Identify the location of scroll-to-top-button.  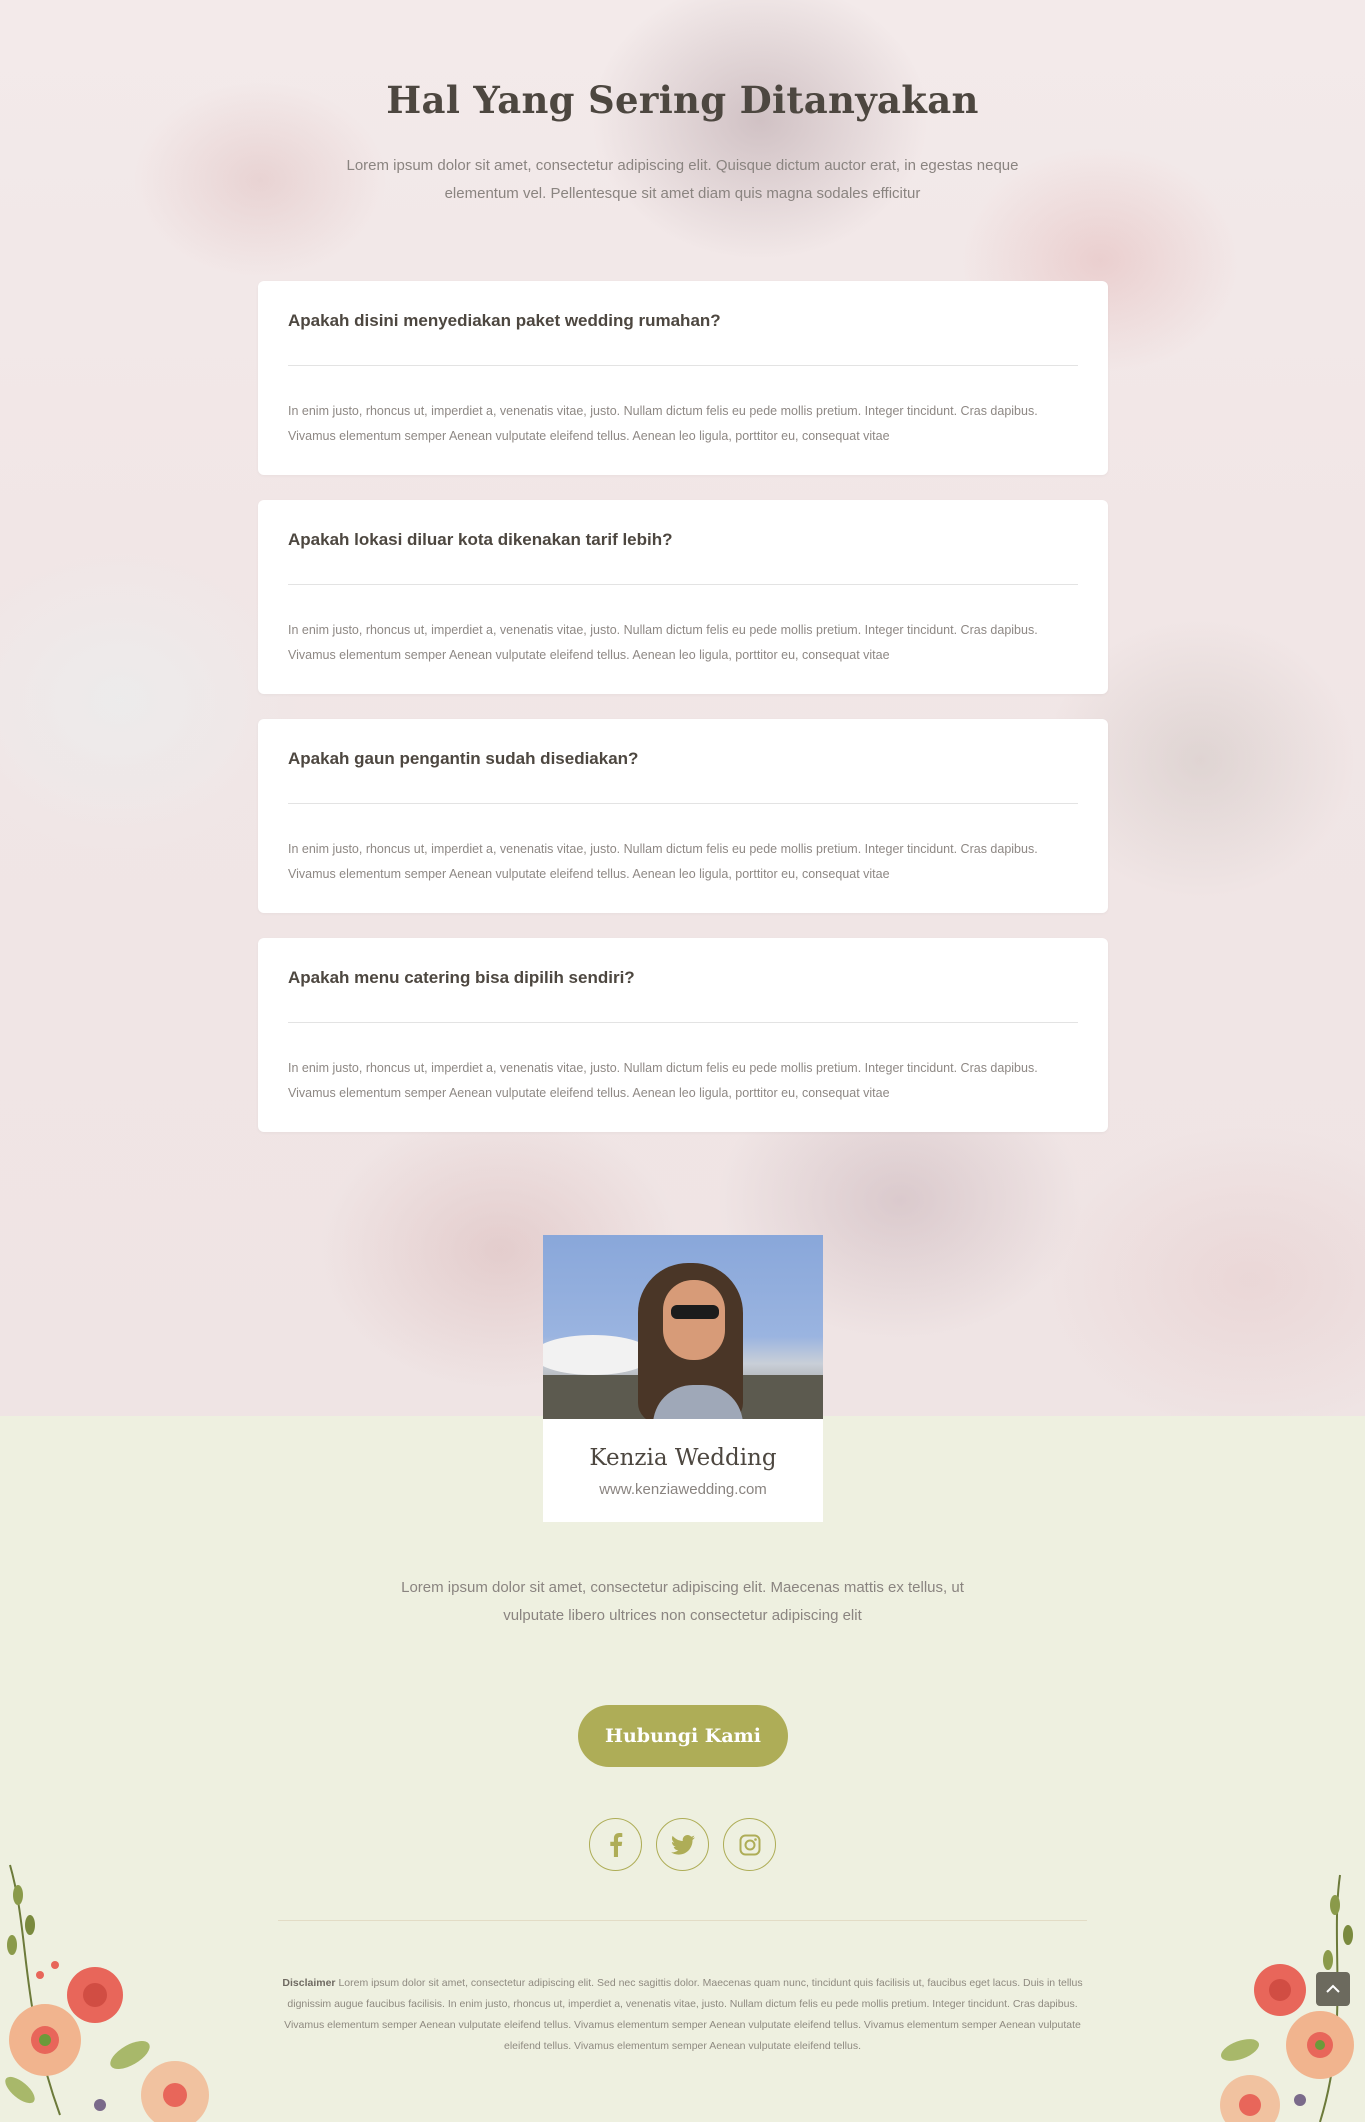
(1333, 1989).